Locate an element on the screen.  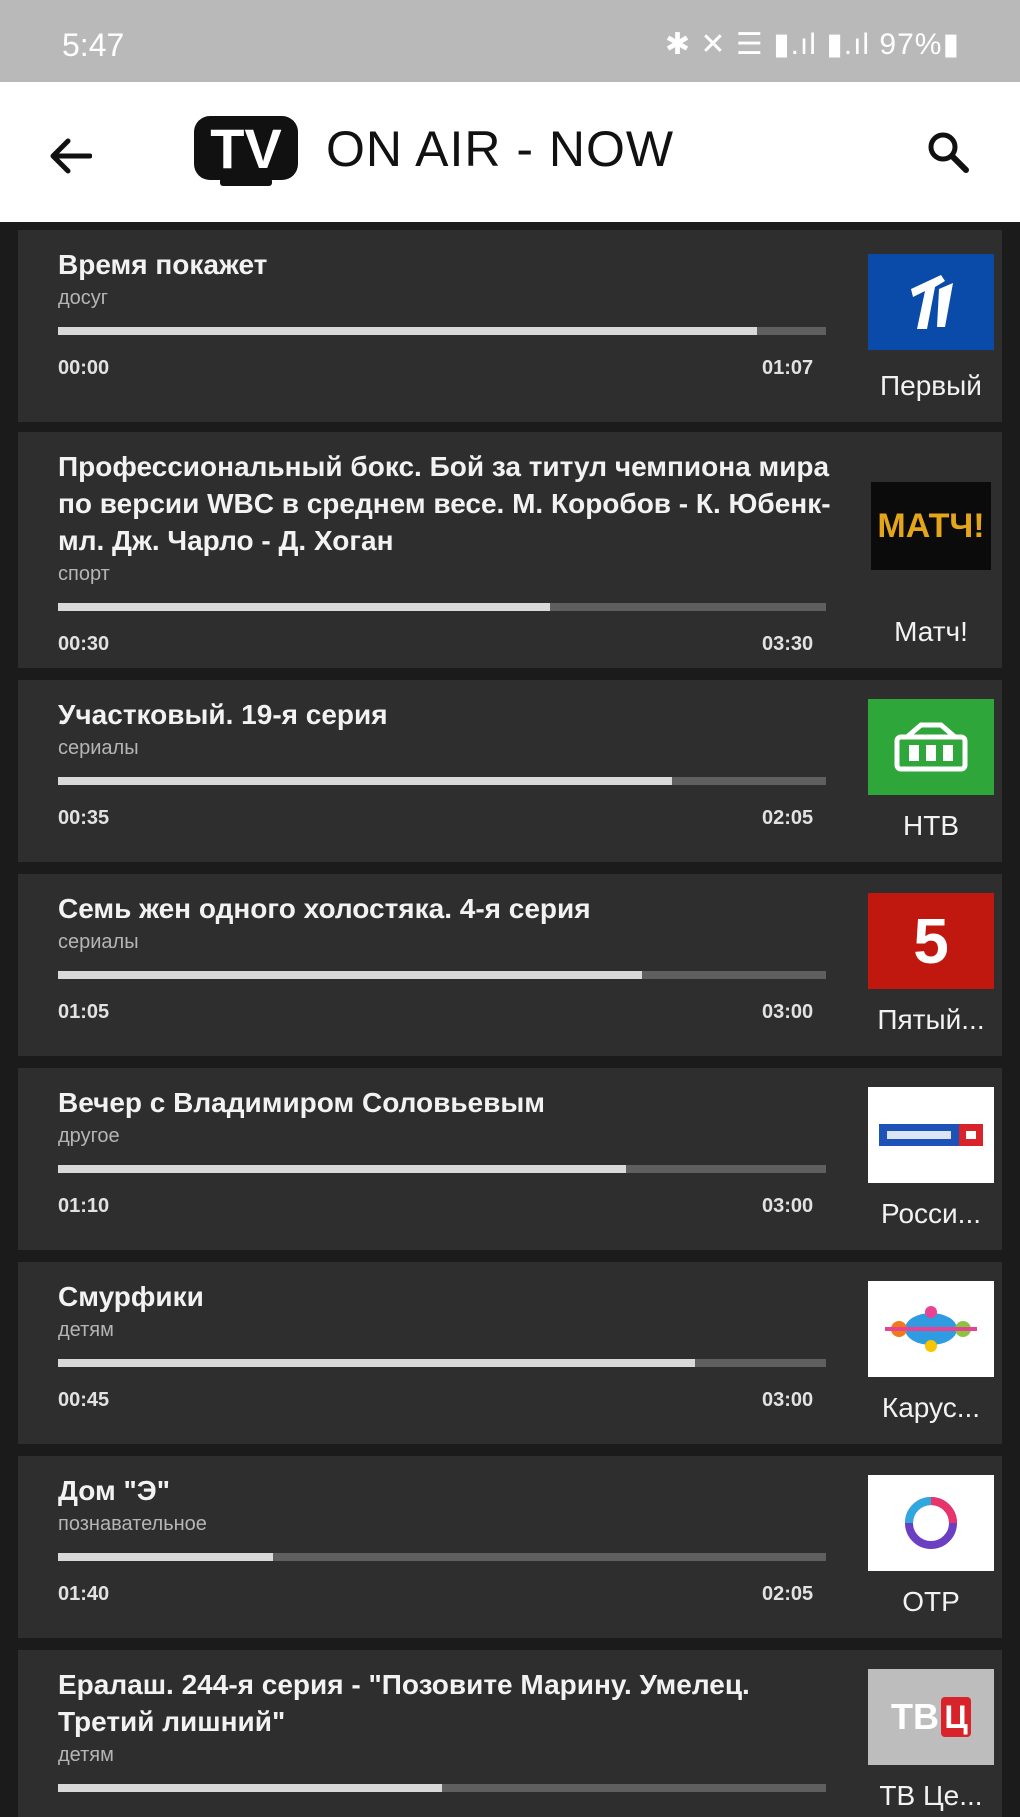
program-card: Дом "Э" познавательное 01:40 02:05 ОТР is located at coordinates (510, 1547).